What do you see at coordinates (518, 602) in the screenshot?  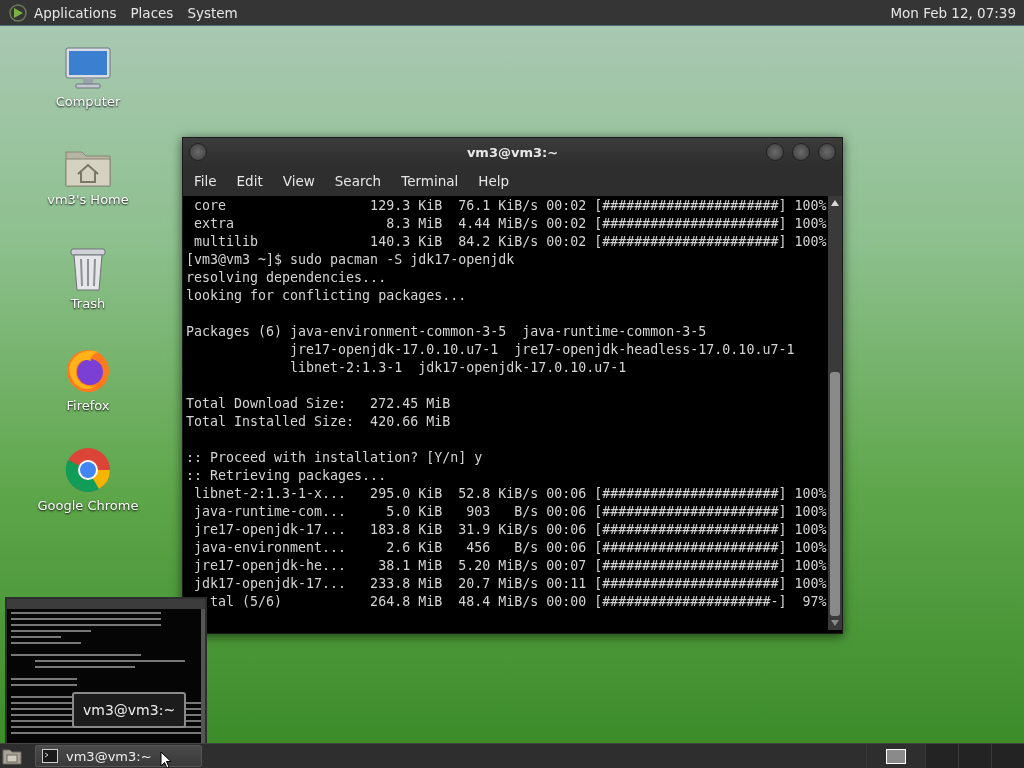 I see `terminal-line: tal (5/6) 264.8 MiB 48.4 MiB/s 00:00 [#####################-] 97%` at bounding box center [518, 602].